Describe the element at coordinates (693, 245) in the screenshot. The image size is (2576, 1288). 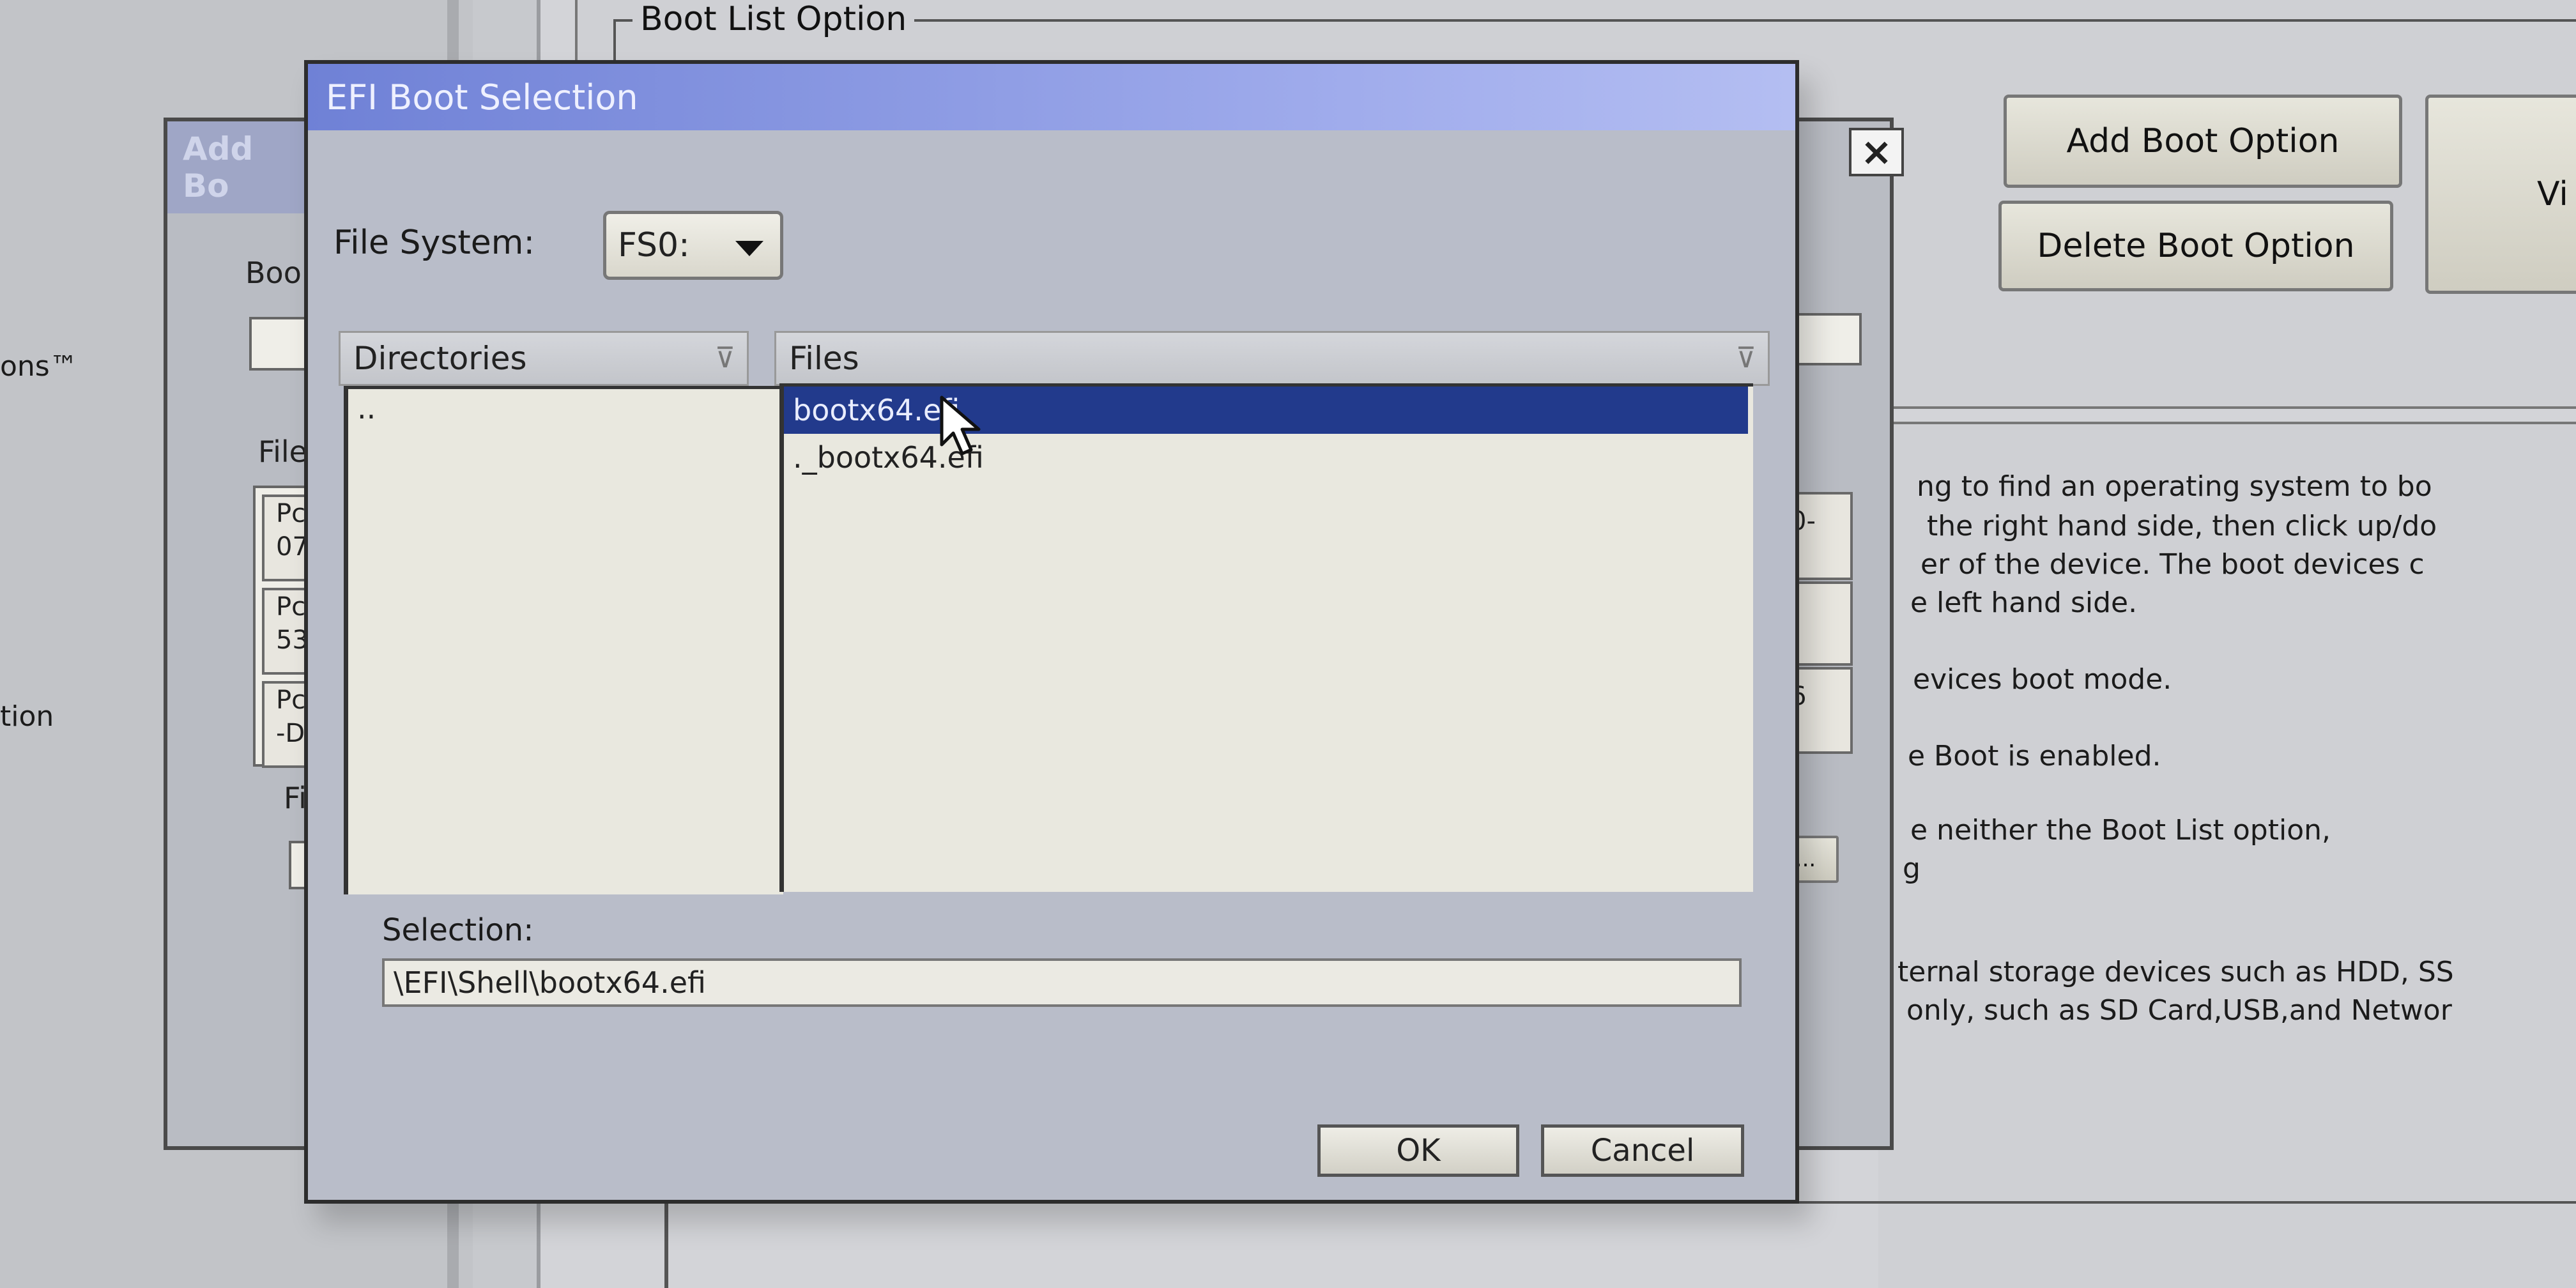
I see `file-system-select: FS0:` at that location.